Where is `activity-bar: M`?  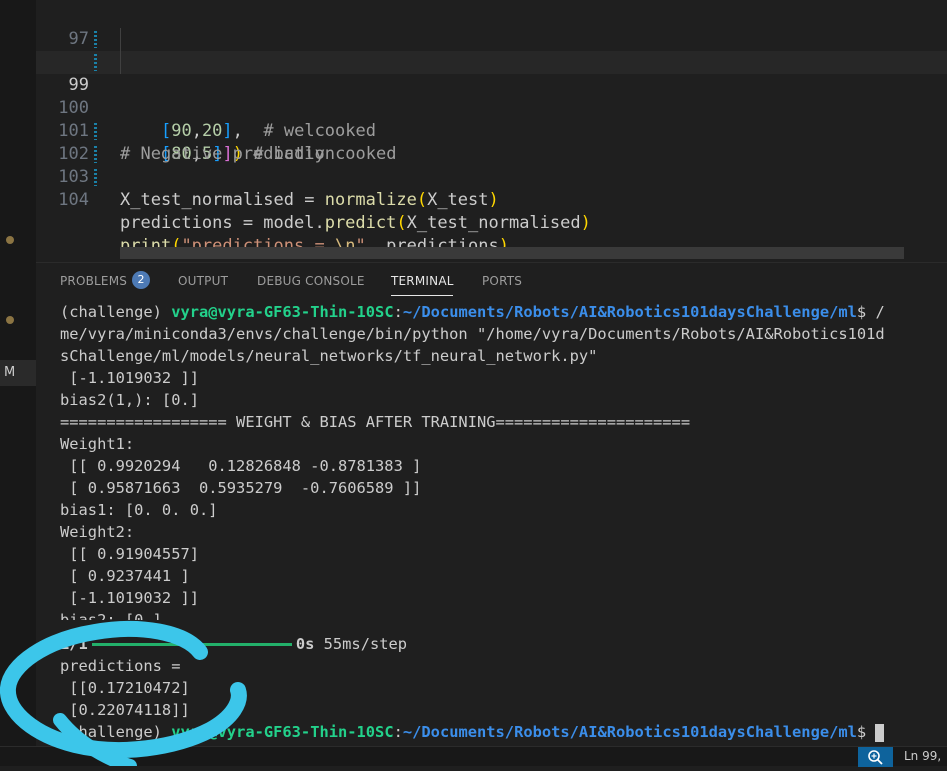 activity-bar: M is located at coordinates (18, 373).